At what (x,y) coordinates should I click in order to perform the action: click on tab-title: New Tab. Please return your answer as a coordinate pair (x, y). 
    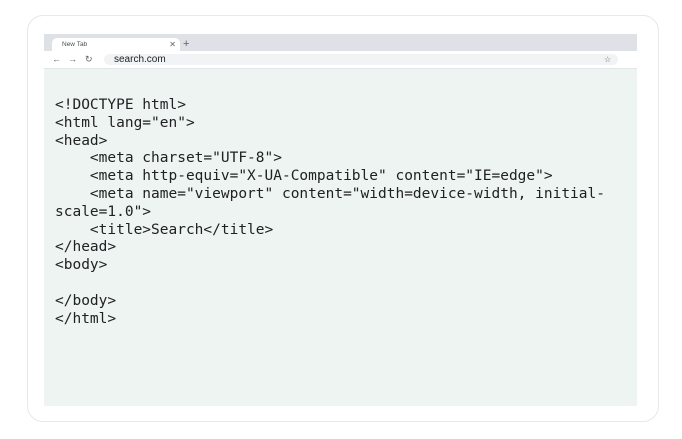
    Looking at the image, I should click on (75, 44).